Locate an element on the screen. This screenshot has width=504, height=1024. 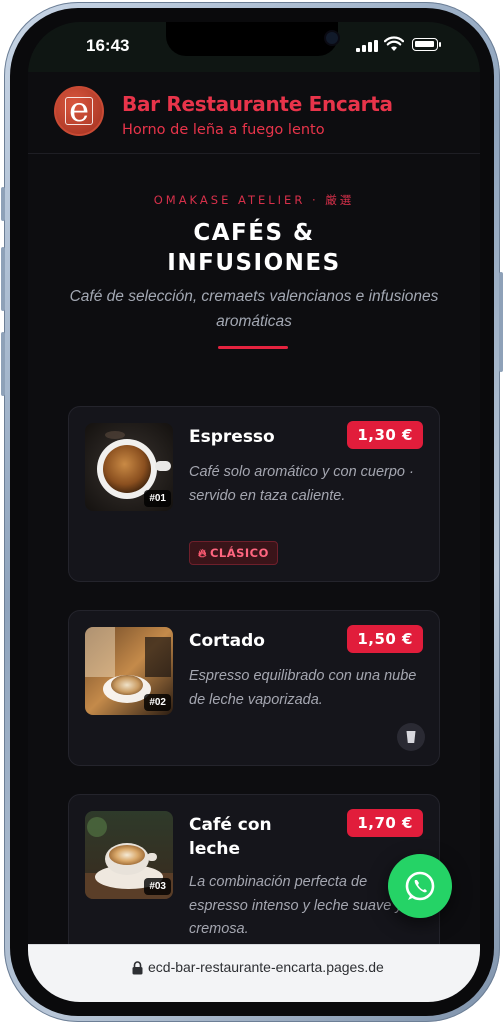
whatsapp-button is located at coordinates (420, 886).